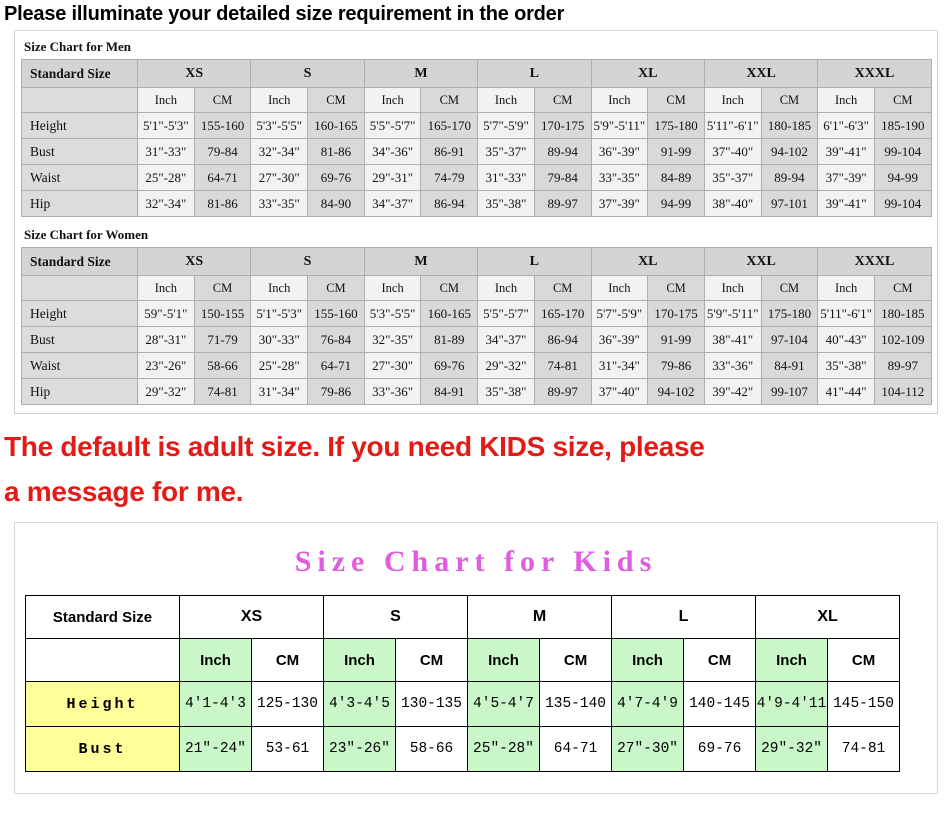  I want to click on men-units-corner-cell, so click(79, 100).